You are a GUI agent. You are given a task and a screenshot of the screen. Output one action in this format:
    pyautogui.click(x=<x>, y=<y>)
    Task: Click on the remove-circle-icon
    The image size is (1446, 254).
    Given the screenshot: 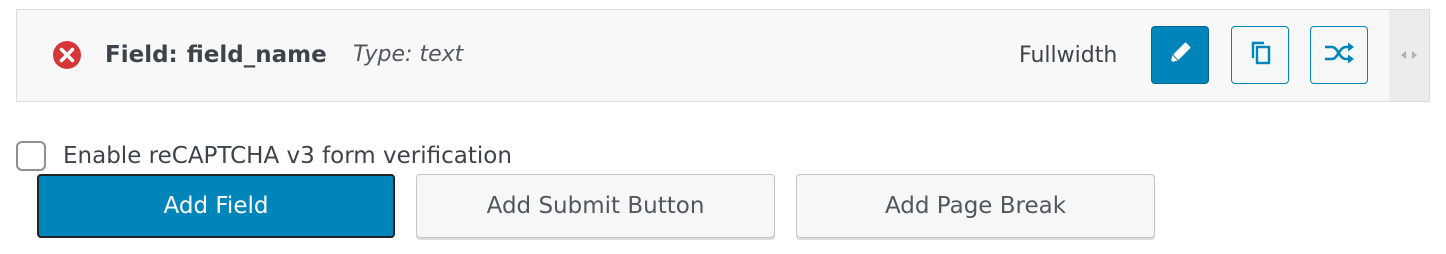 What is the action you would take?
    pyautogui.click(x=67, y=55)
    